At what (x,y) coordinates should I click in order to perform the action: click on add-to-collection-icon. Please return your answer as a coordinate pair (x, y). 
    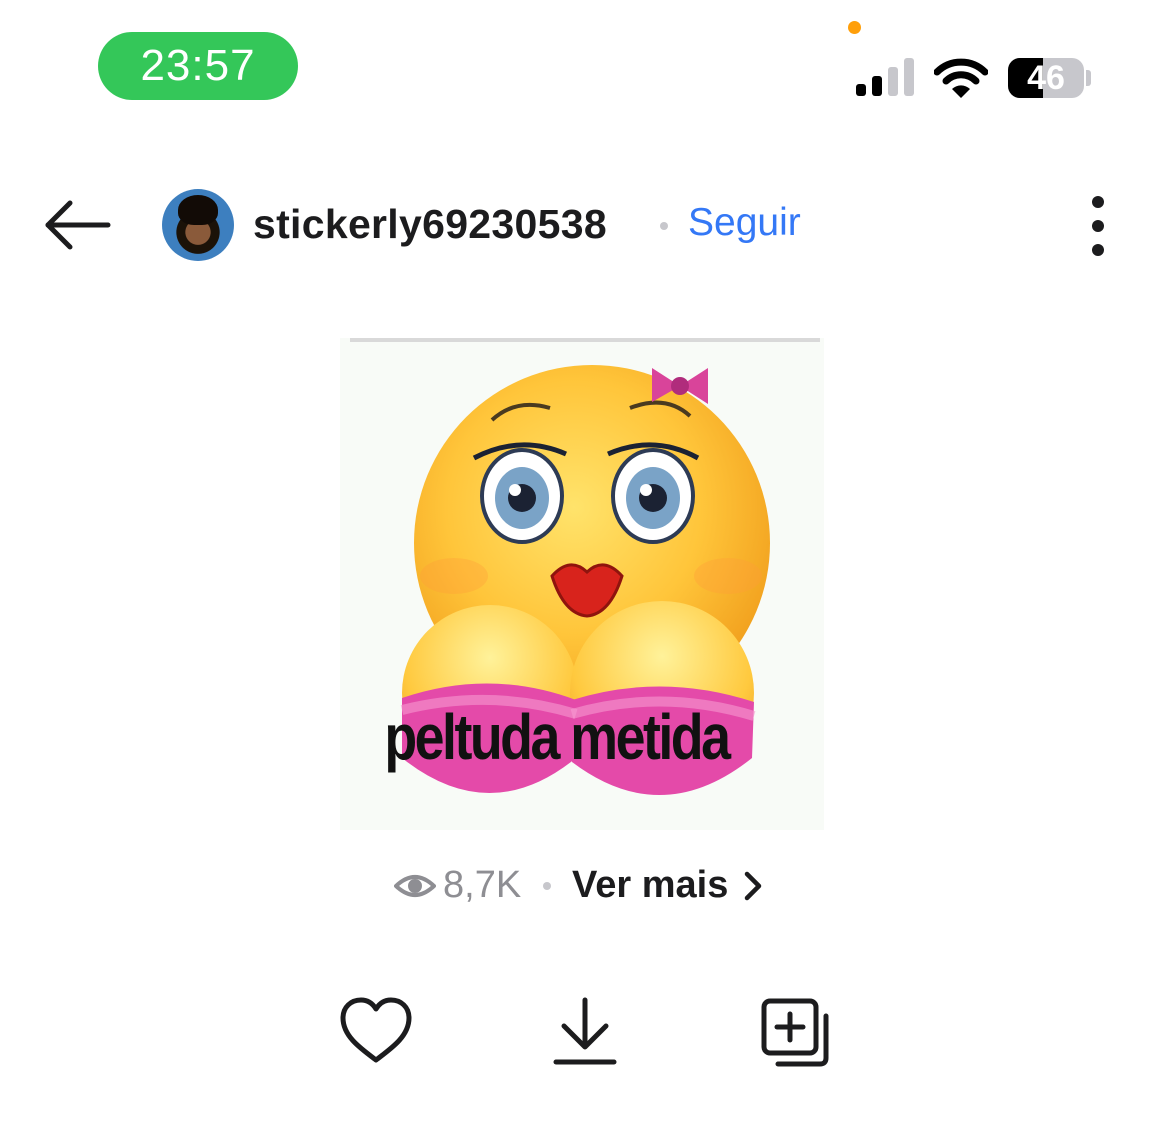
    Looking at the image, I should click on (795, 1032).